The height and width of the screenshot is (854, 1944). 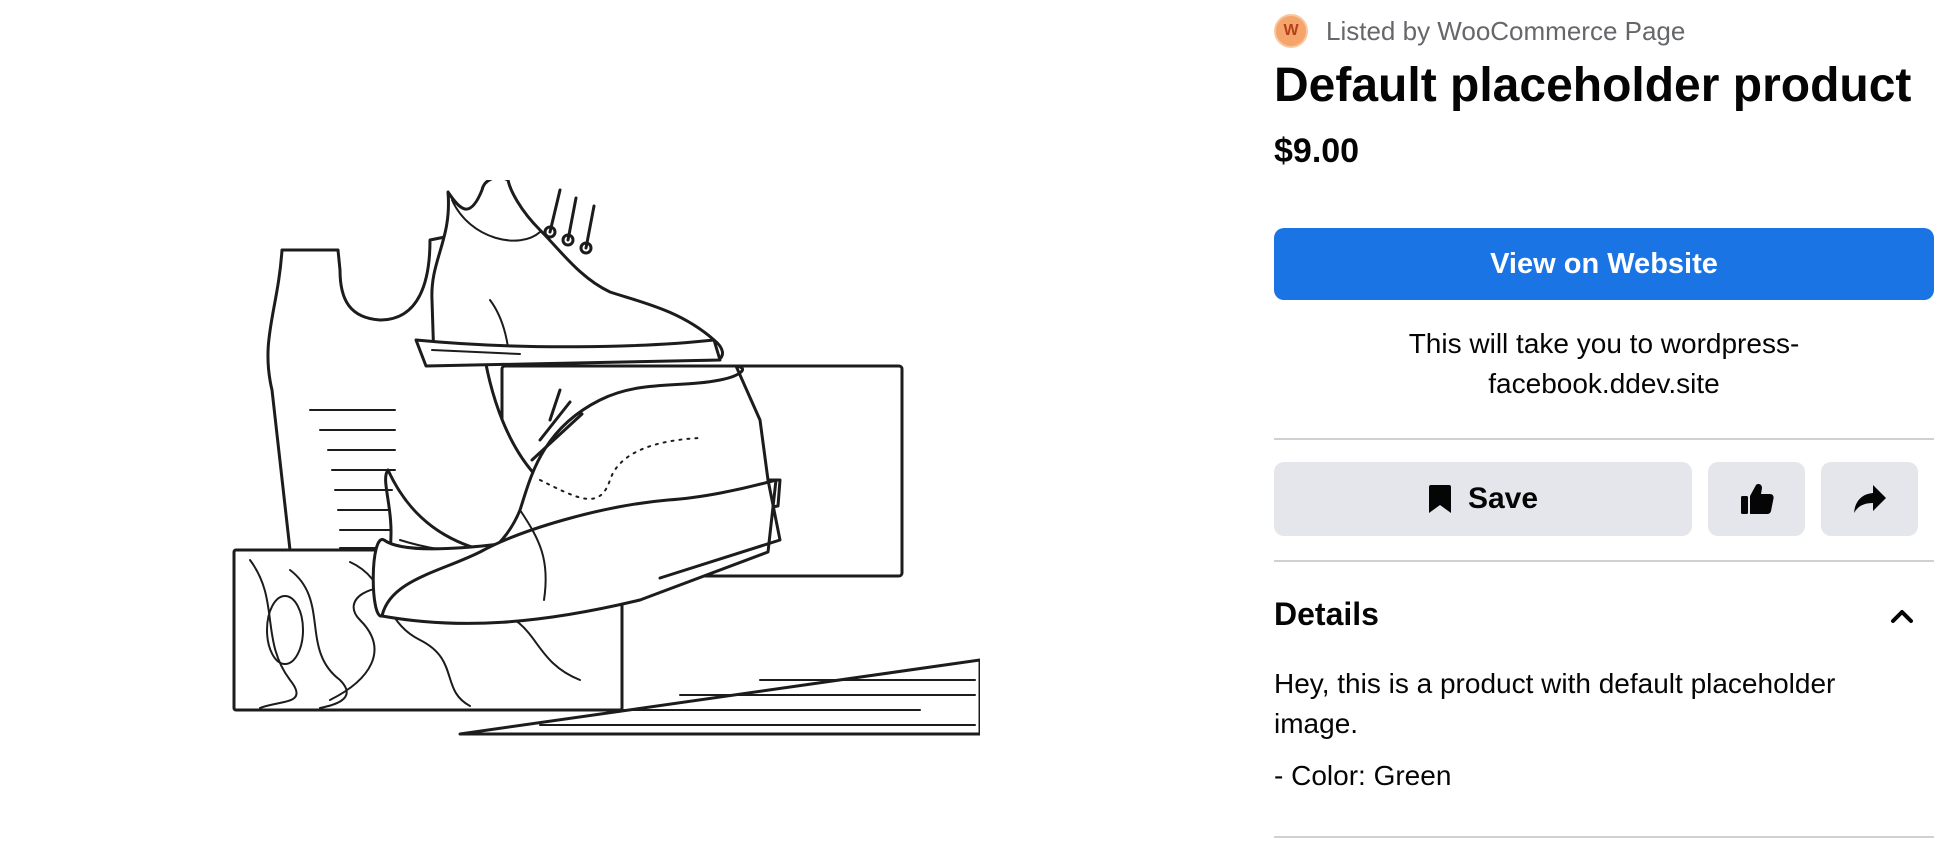 I want to click on listed-by-text: Listed by WooCommerce Page, so click(x=1506, y=30).